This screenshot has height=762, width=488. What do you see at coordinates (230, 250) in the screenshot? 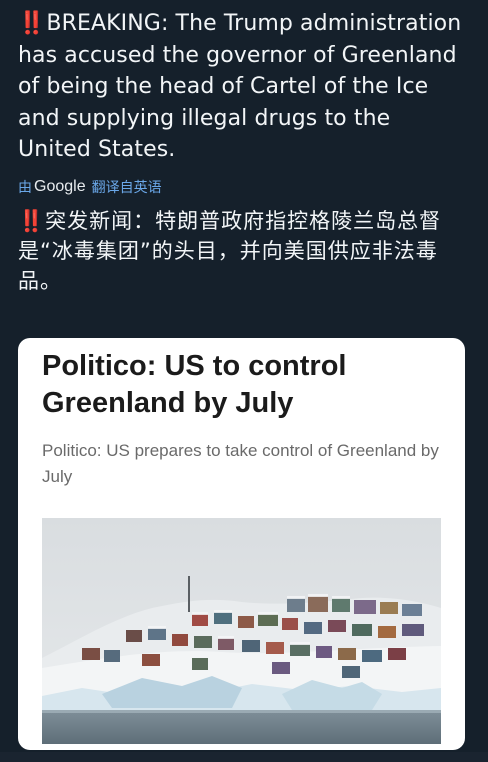
I see `tweet-chinese-body: 突发新闻：特朗普政府指控格陵兰岛总督是“冰毒集团”的头目，并向美国供应非法毒品。` at bounding box center [230, 250].